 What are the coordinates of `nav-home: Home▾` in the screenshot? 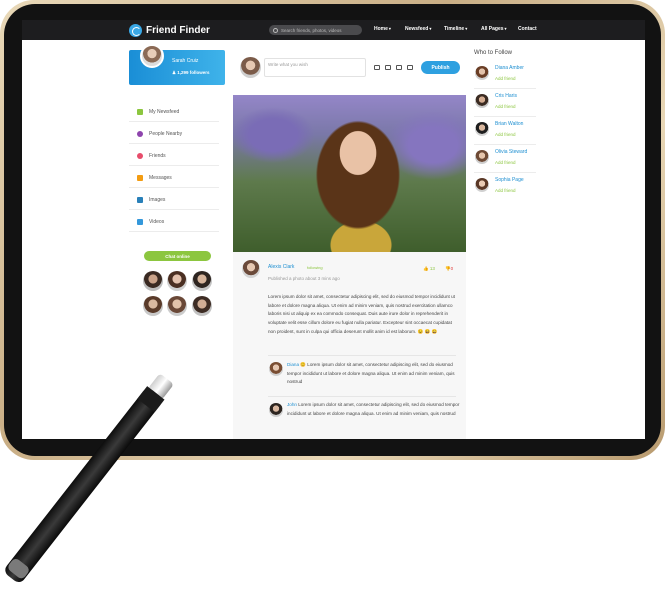 It's located at (382, 29).